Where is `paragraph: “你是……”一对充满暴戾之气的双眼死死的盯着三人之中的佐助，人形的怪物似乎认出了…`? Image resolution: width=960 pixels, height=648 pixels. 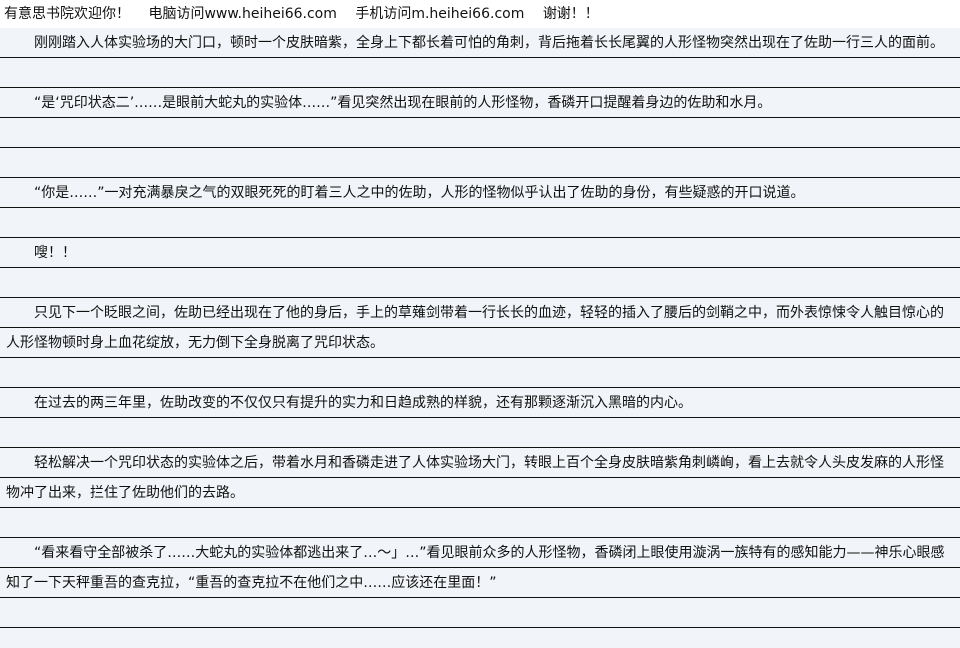 paragraph: “你是……”一对充满暴戾之气的双眼死死的盯着三人之中的佐助，人形的怪物似乎认出了… is located at coordinates (419, 193).